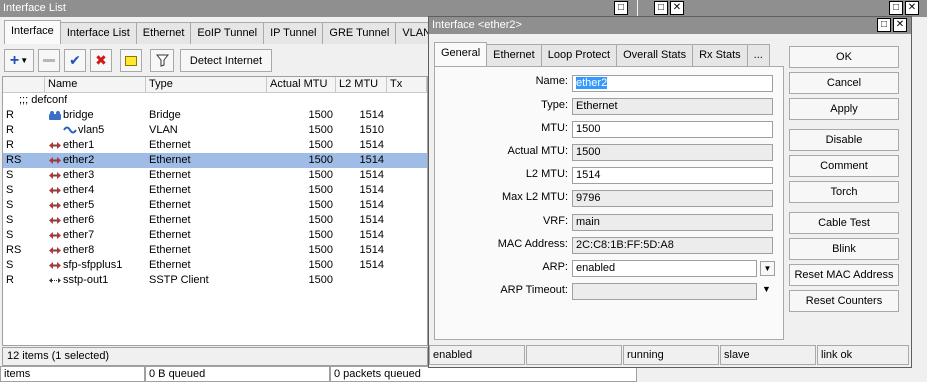  Describe the element at coordinates (177, 374) in the screenshot. I see `bottom-strip-text: 0 B queued` at that location.